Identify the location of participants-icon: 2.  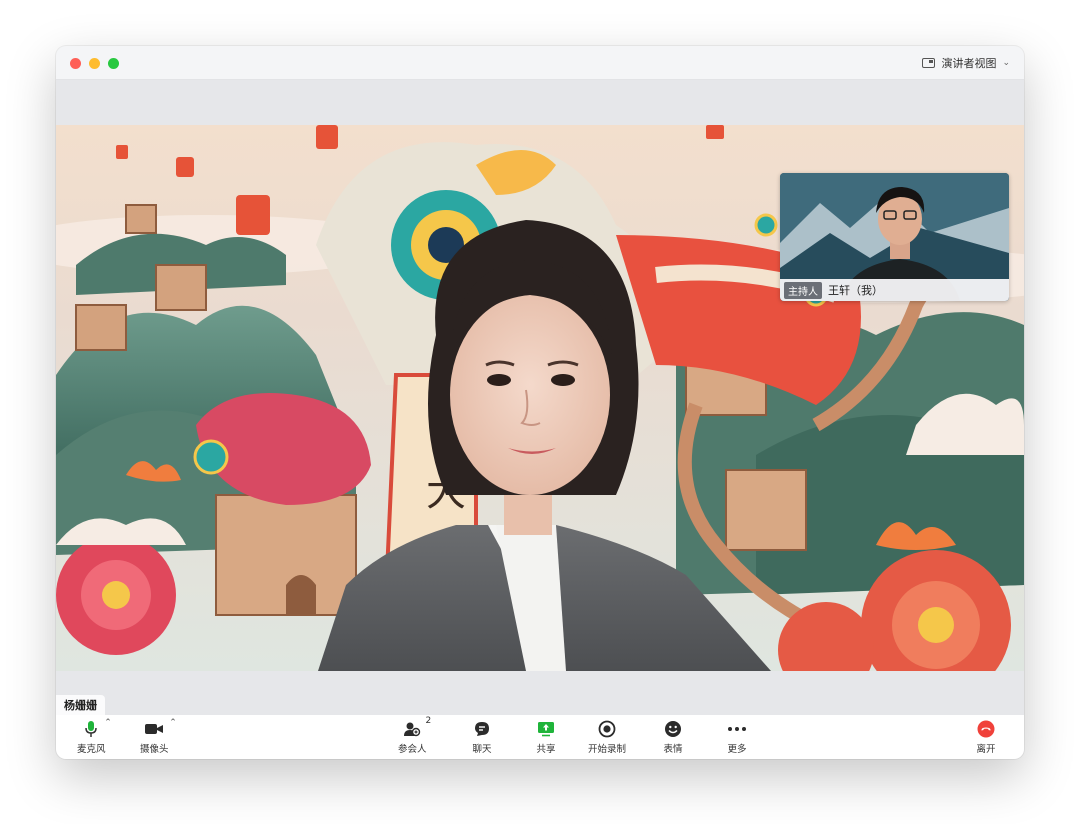
(416, 727).